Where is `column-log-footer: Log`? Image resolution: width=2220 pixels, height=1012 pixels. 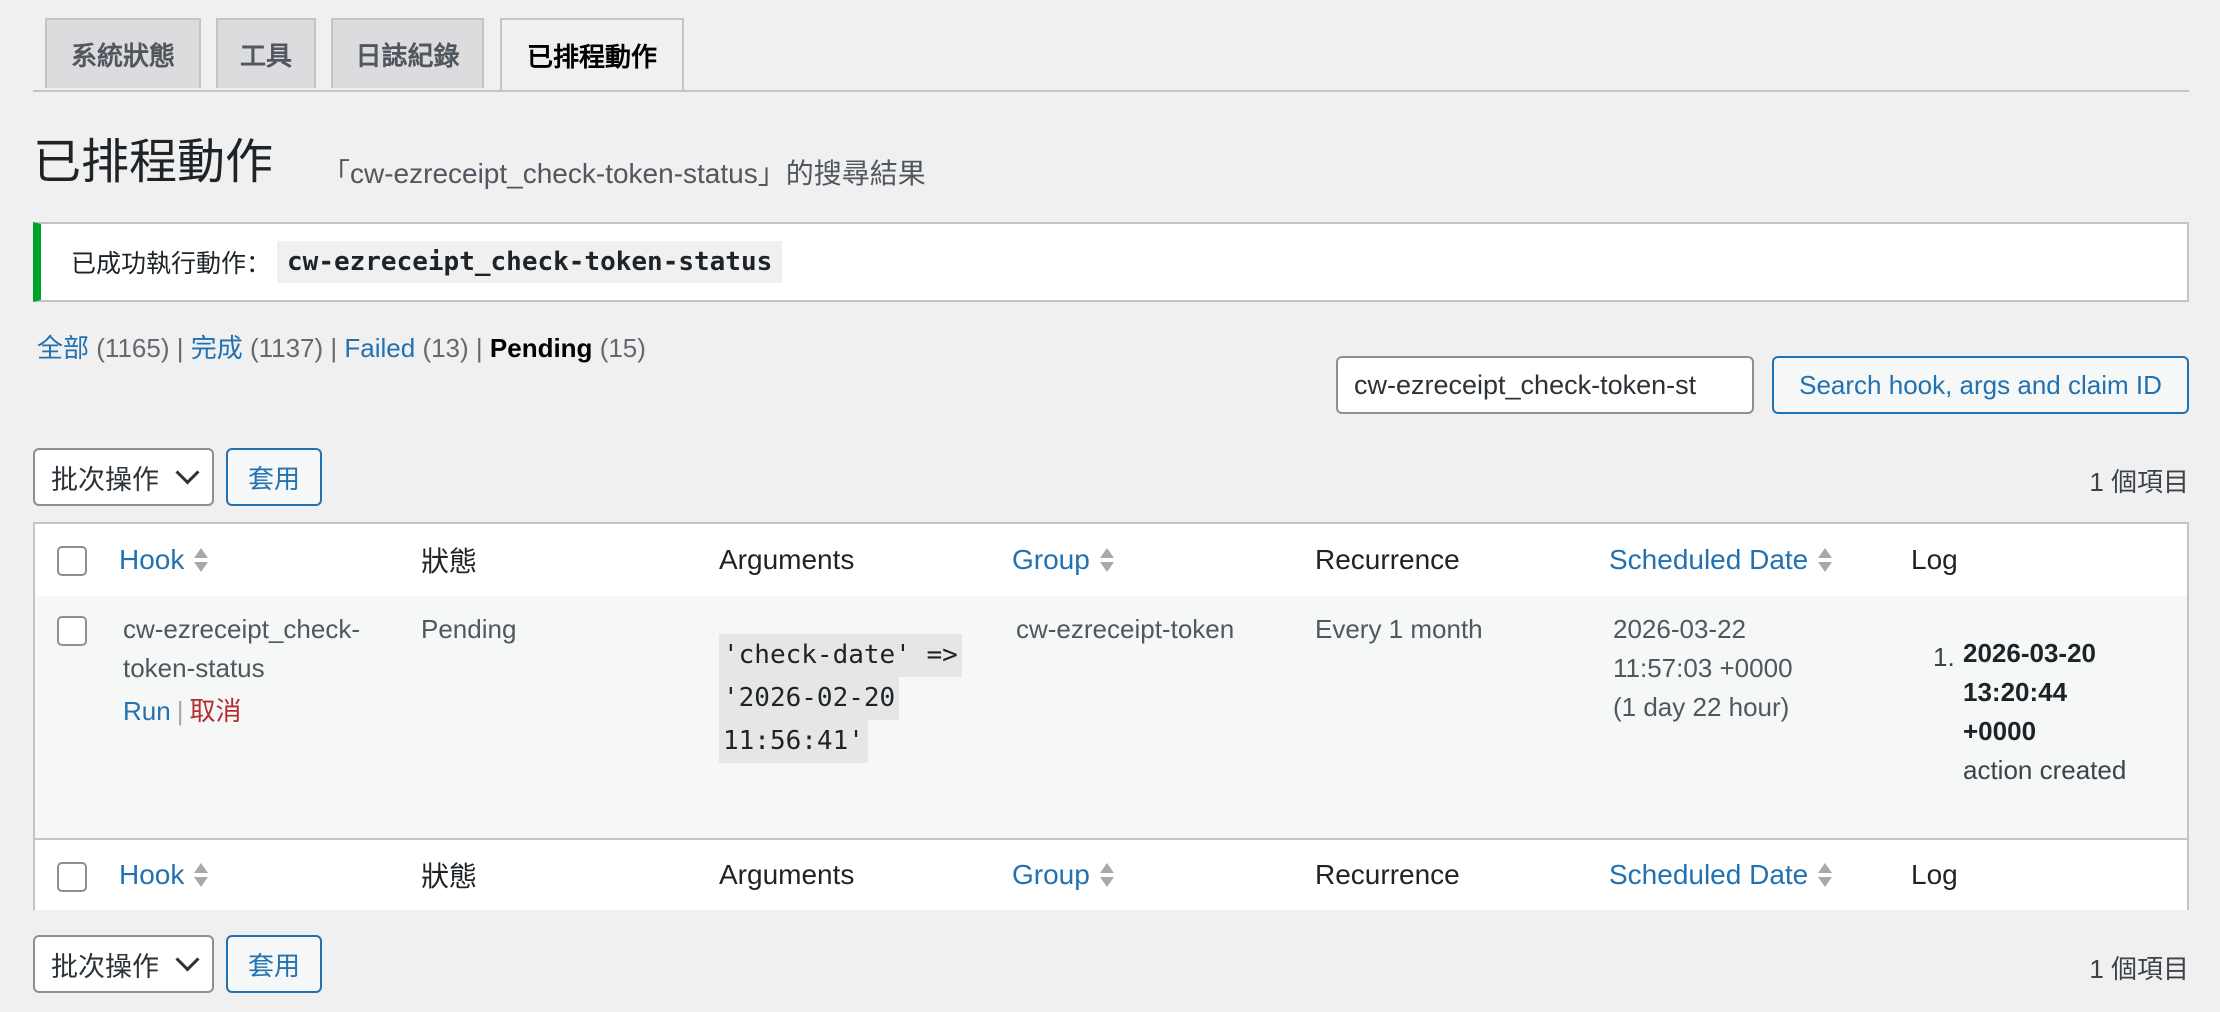 column-log-footer: Log is located at coordinates (1934, 874).